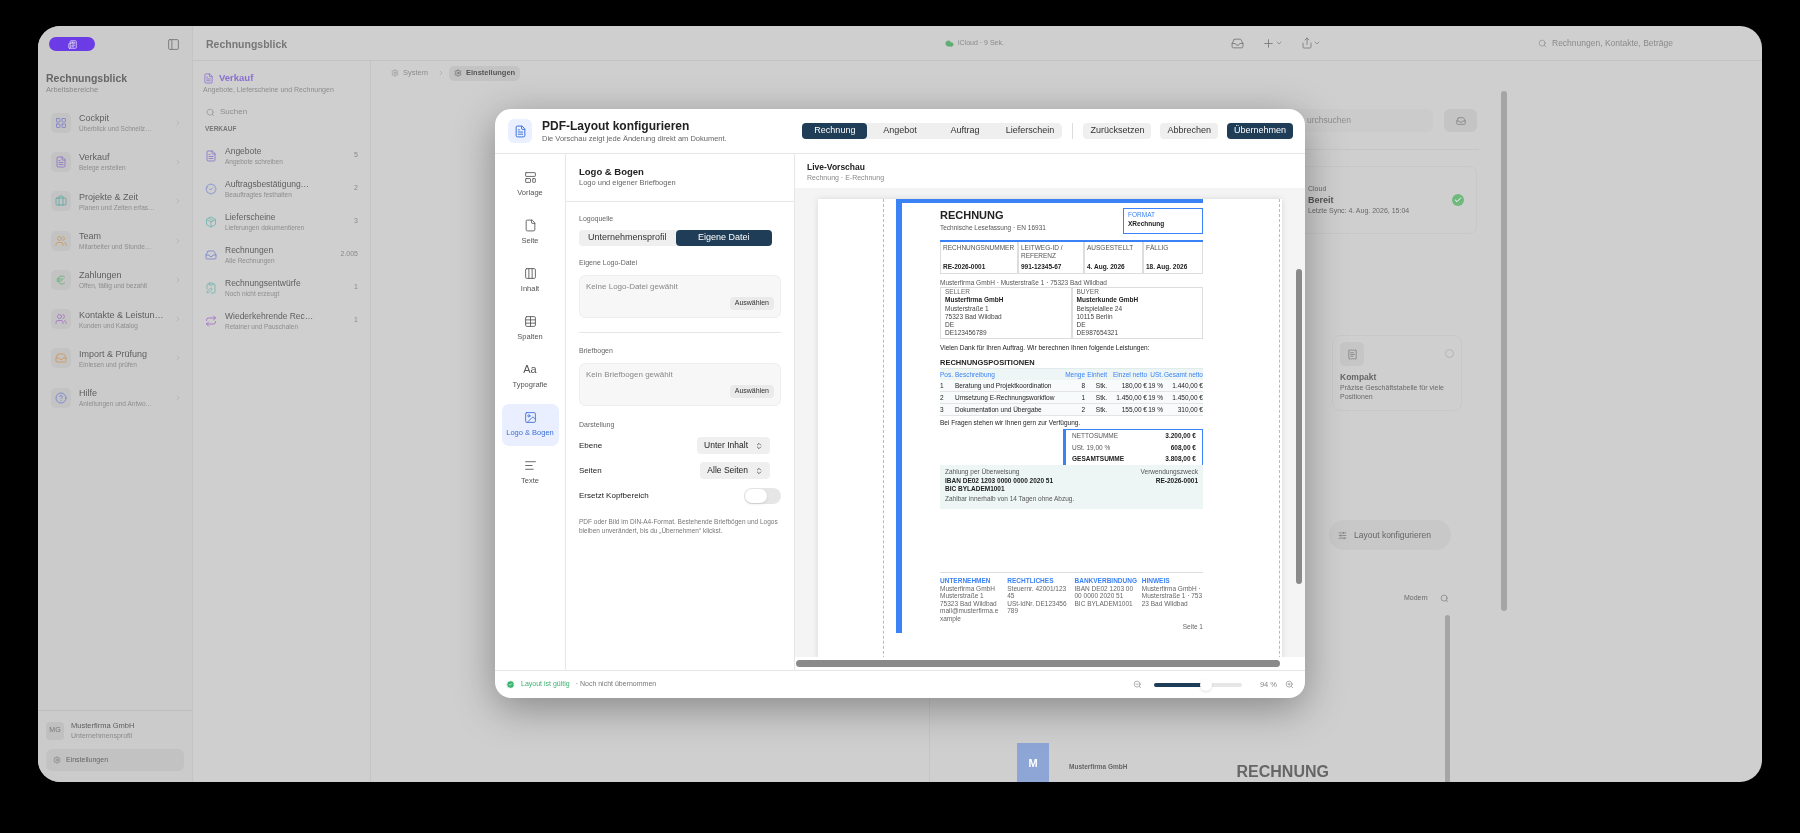 This screenshot has height=833, width=1800. I want to click on empty-text: Kein Briefbogen gewählt, so click(630, 374).